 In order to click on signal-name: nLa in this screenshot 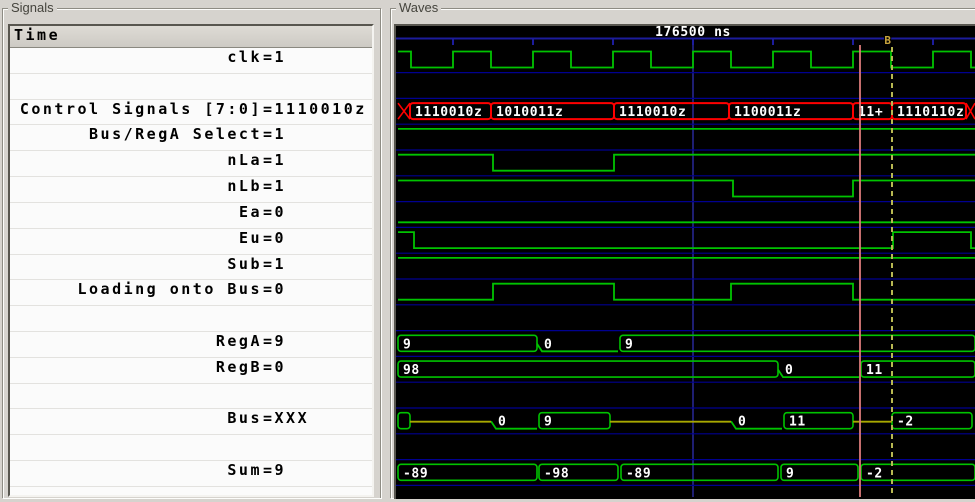, I will do `click(244, 160)`.